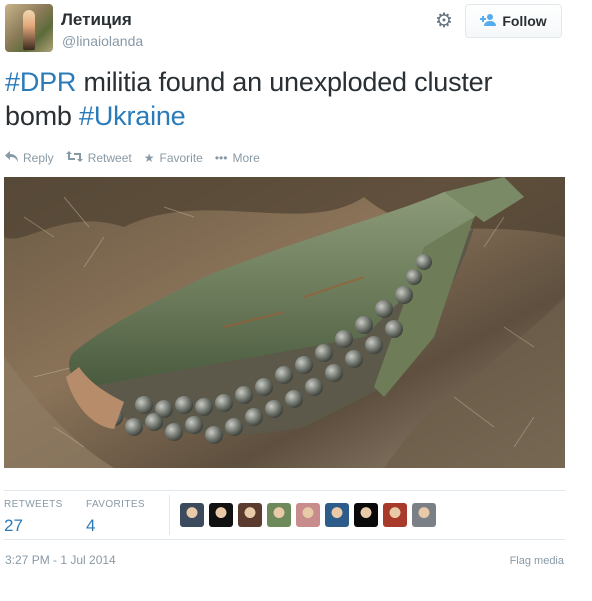 Image resolution: width=592 pixels, height=601 pixels. I want to click on tweet-actions: Reply Retweet ★ Favorite ••• More, so click(132, 158).